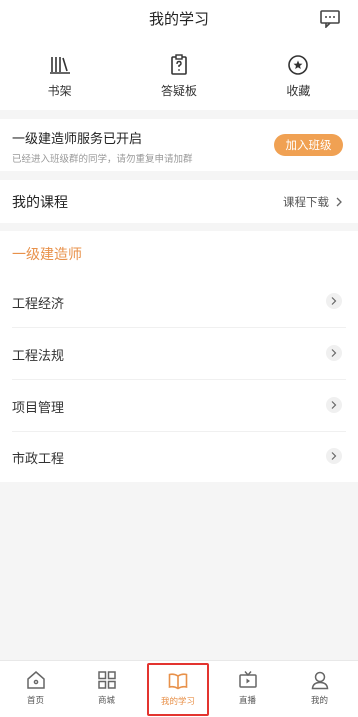 This screenshot has height=717, width=358. Describe the element at coordinates (179, 457) in the screenshot. I see `list-item: 市政工程` at that location.